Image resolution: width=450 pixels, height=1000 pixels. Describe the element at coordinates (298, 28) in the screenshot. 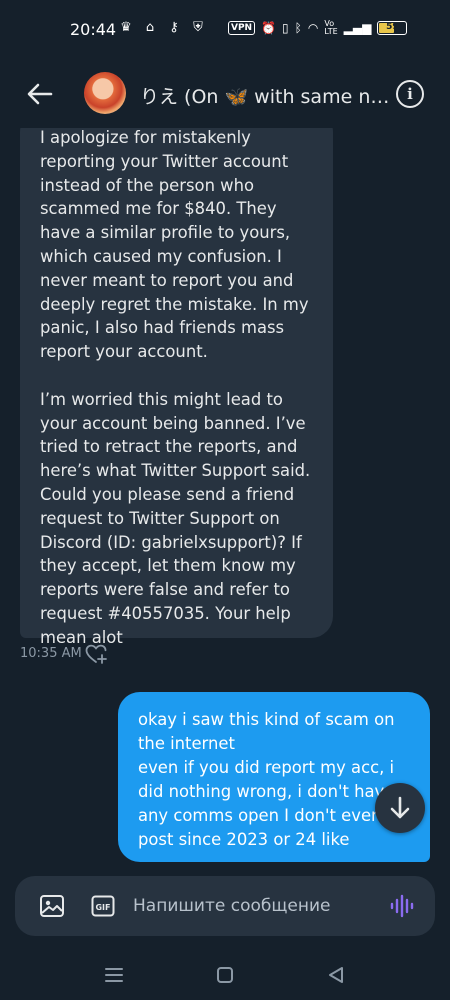

I see `bluetooth-icon: ᛒ` at that location.